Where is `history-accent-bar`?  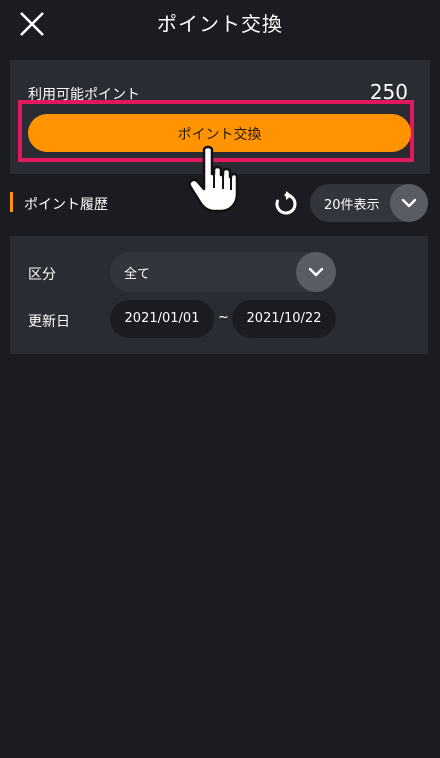
history-accent-bar is located at coordinates (11, 202).